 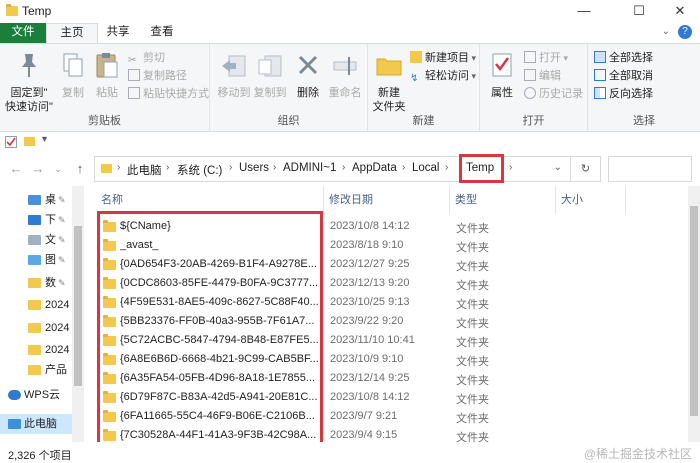 What do you see at coordinates (502, 74) in the screenshot?
I see `properties-button: 属性` at bounding box center [502, 74].